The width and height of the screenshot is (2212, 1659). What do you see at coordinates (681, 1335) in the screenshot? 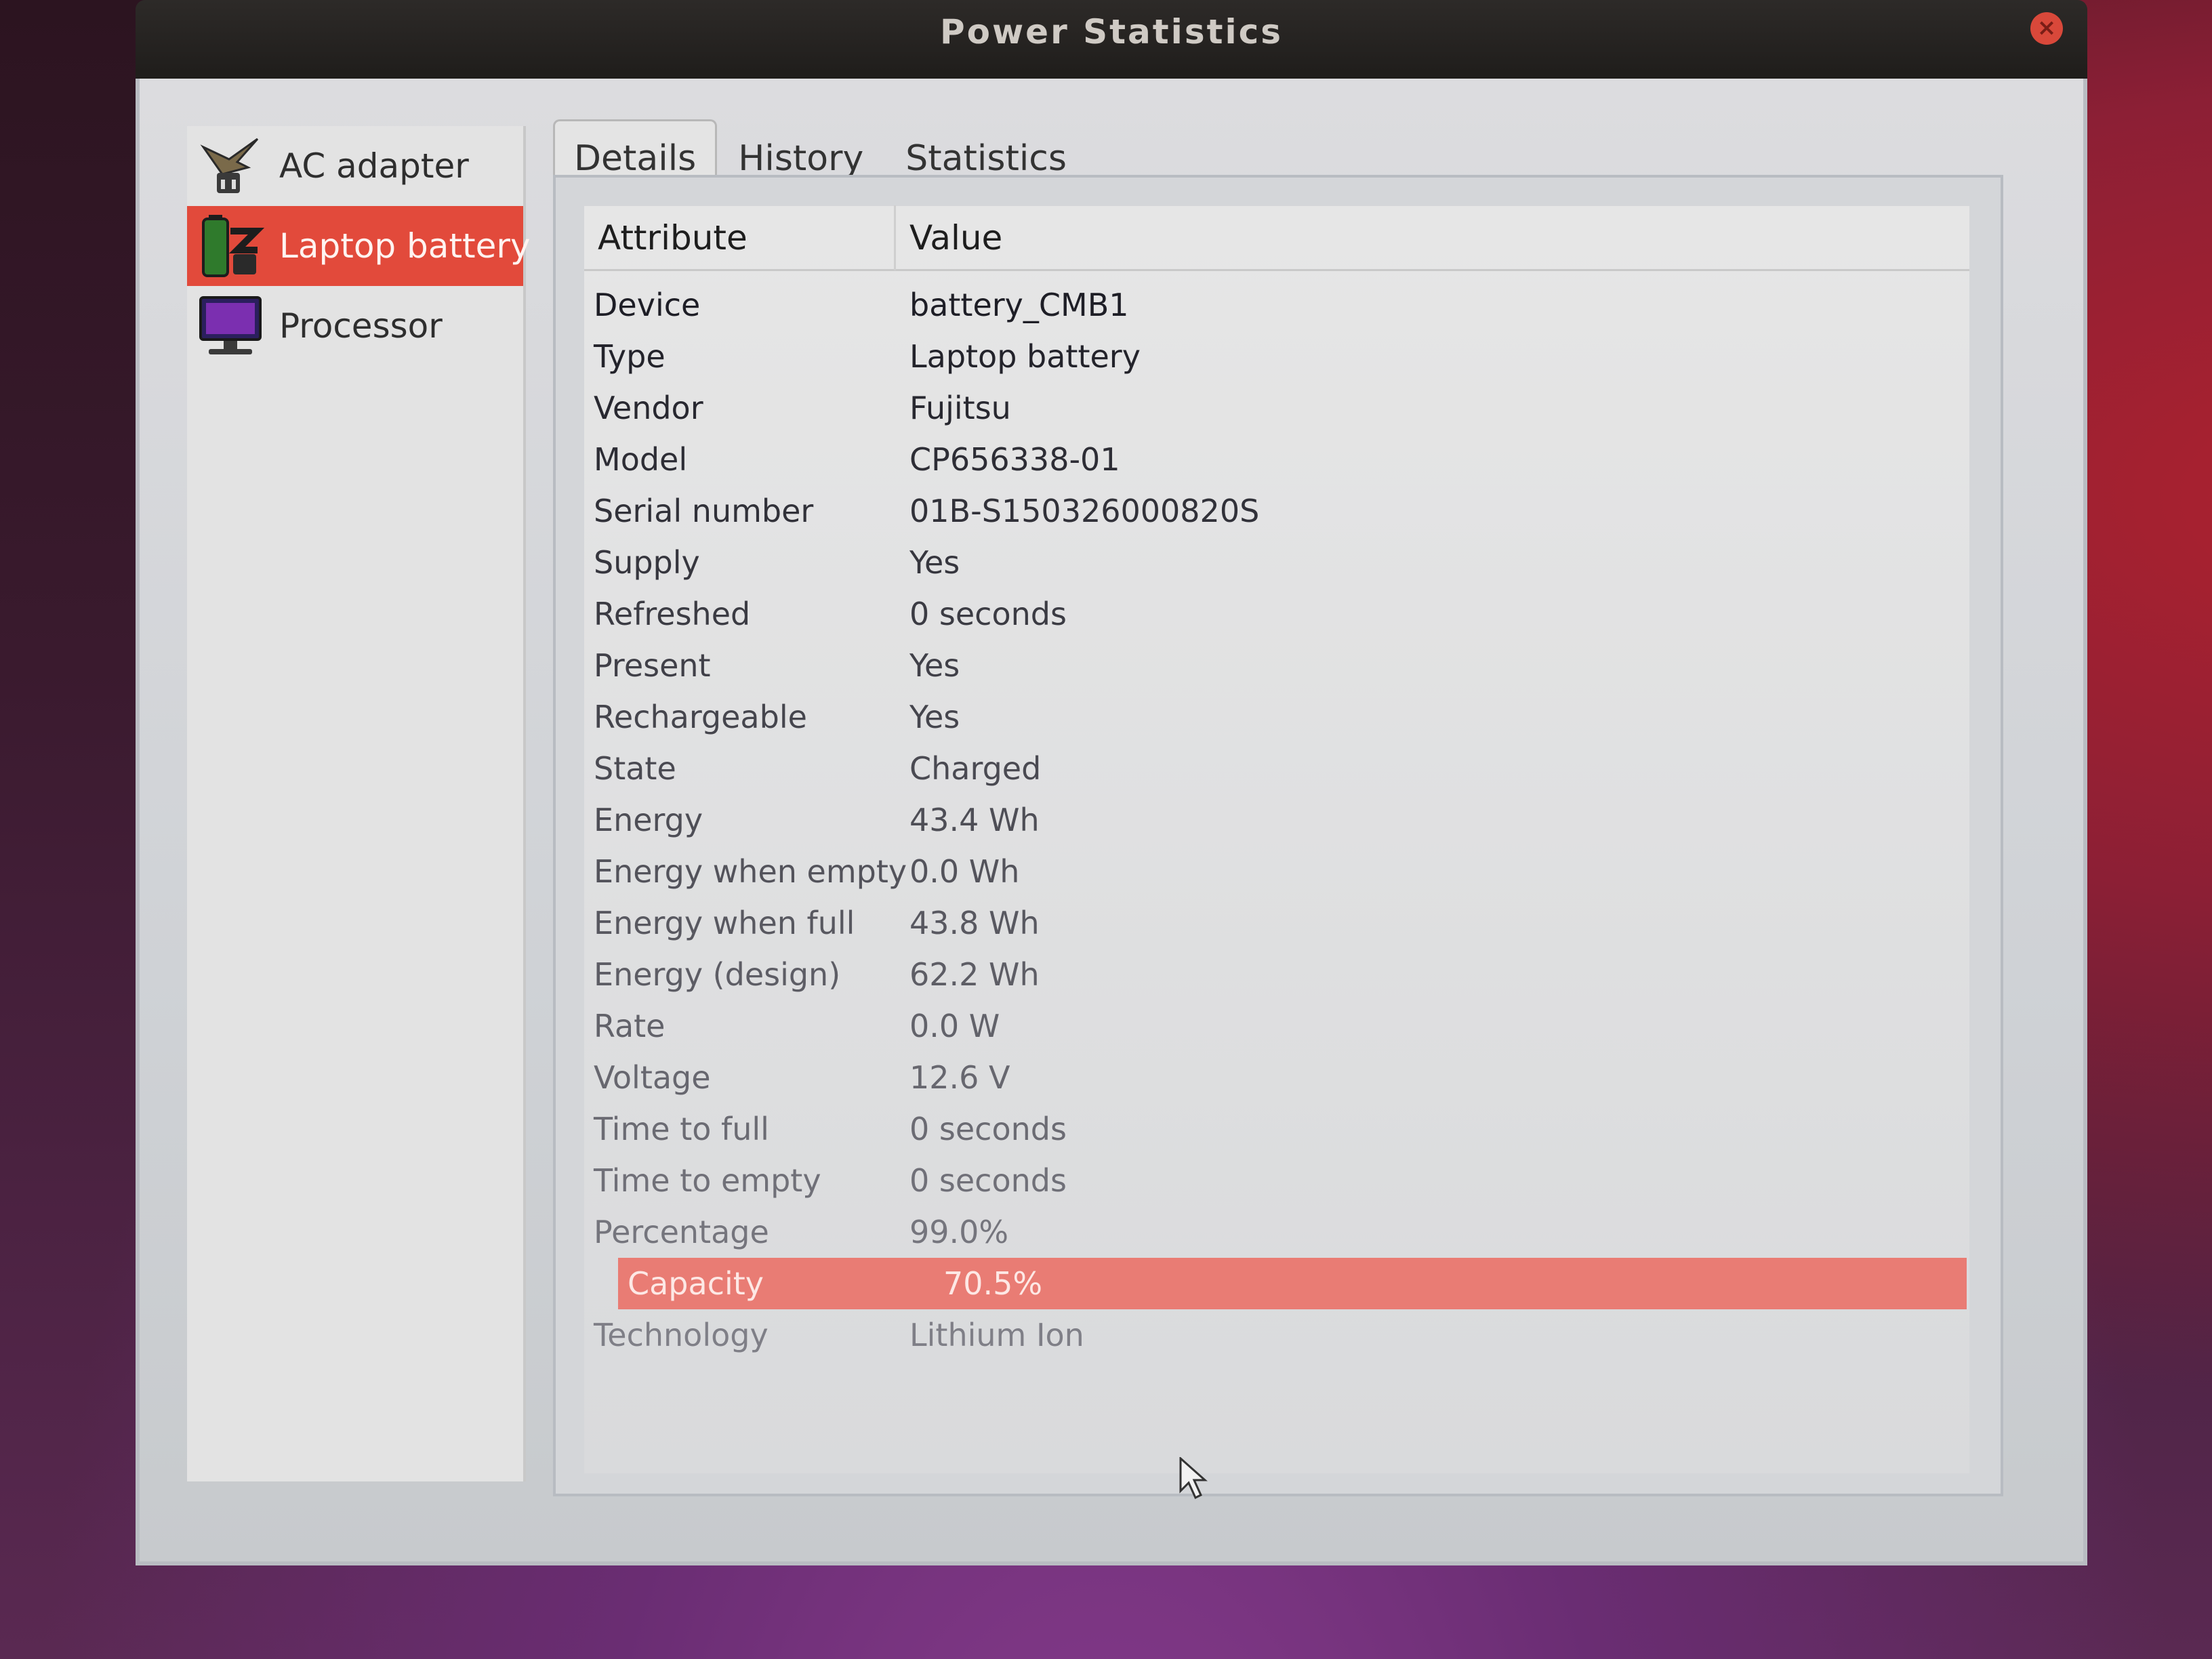
I see `row-attribute: Technology` at bounding box center [681, 1335].